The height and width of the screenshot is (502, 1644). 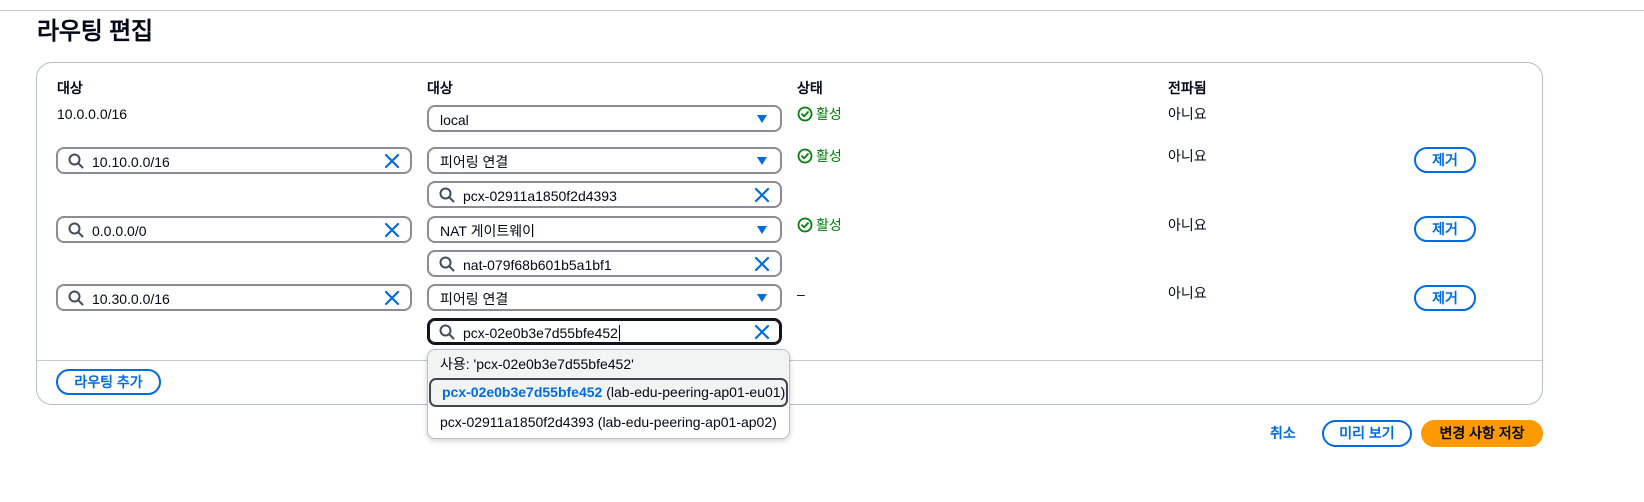 I want to click on target-type-select: NAT 게이트웨이, so click(x=604, y=229).